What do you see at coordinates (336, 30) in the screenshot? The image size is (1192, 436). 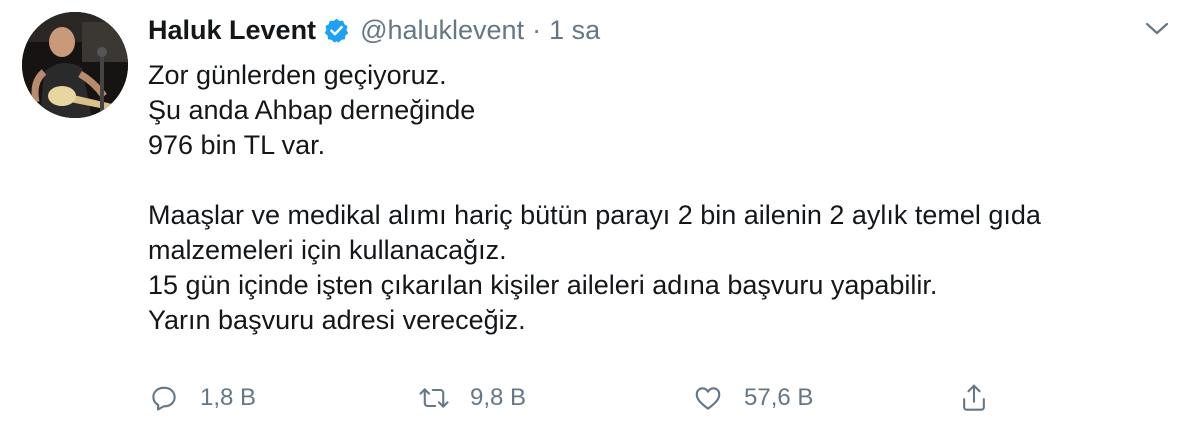 I see `verified-badge-icon` at bounding box center [336, 30].